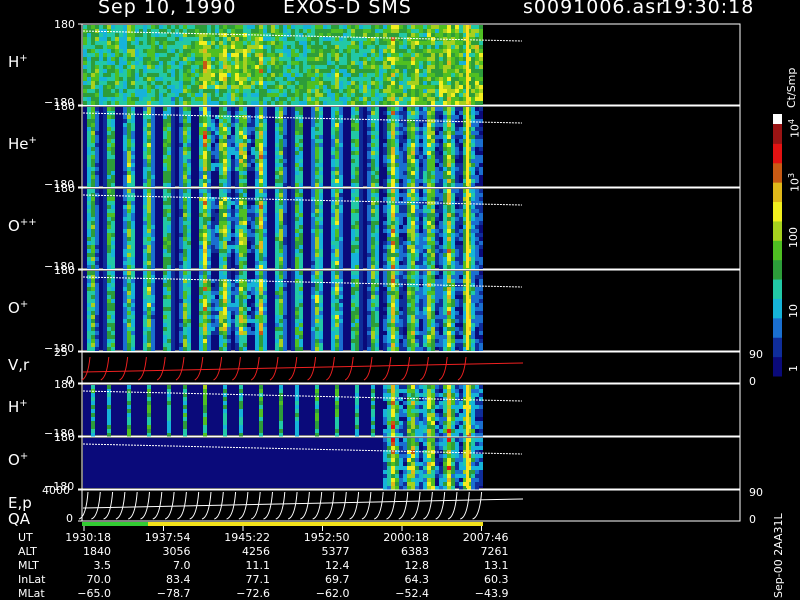 The width and height of the screenshot is (800, 600). Describe the element at coordinates (69, 518) in the screenshot. I see `y-tick-bottom: 0` at that location.